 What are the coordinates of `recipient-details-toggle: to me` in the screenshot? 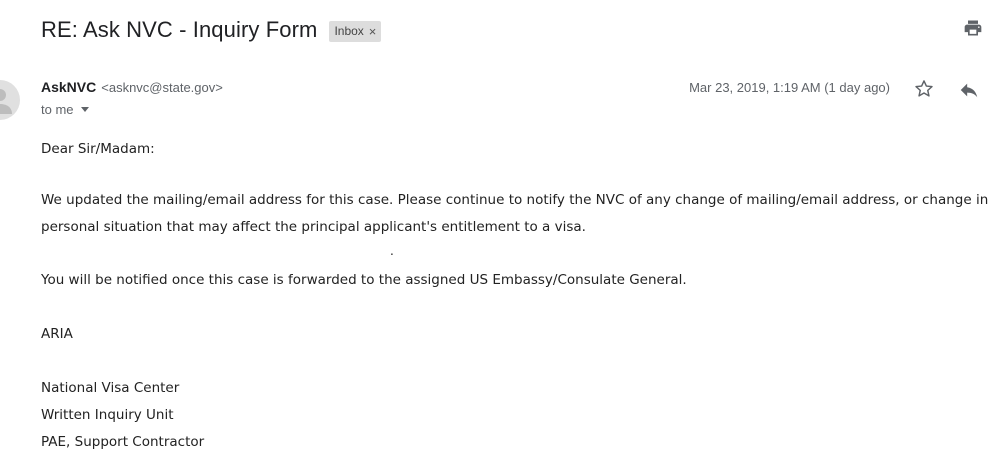 It's located at (65, 109).